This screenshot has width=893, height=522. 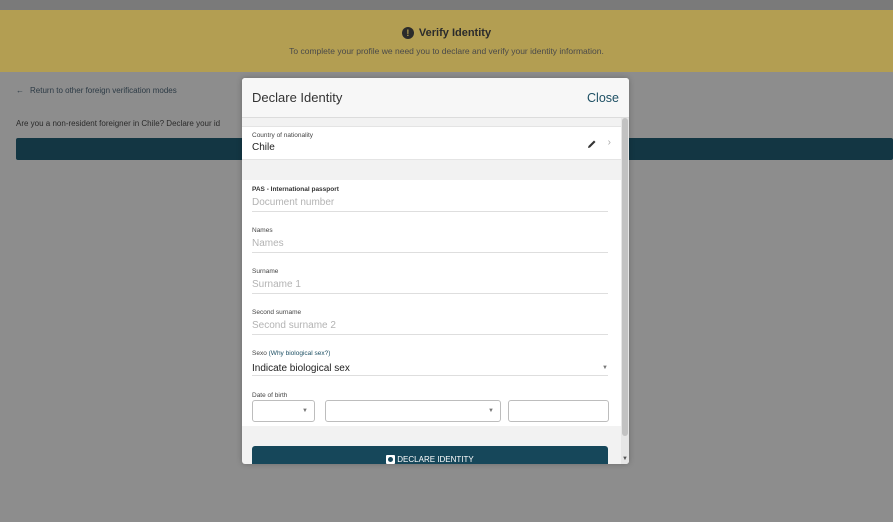 I want to click on nationality-selector: Country of nationality Chile ›, so click(x=431, y=143).